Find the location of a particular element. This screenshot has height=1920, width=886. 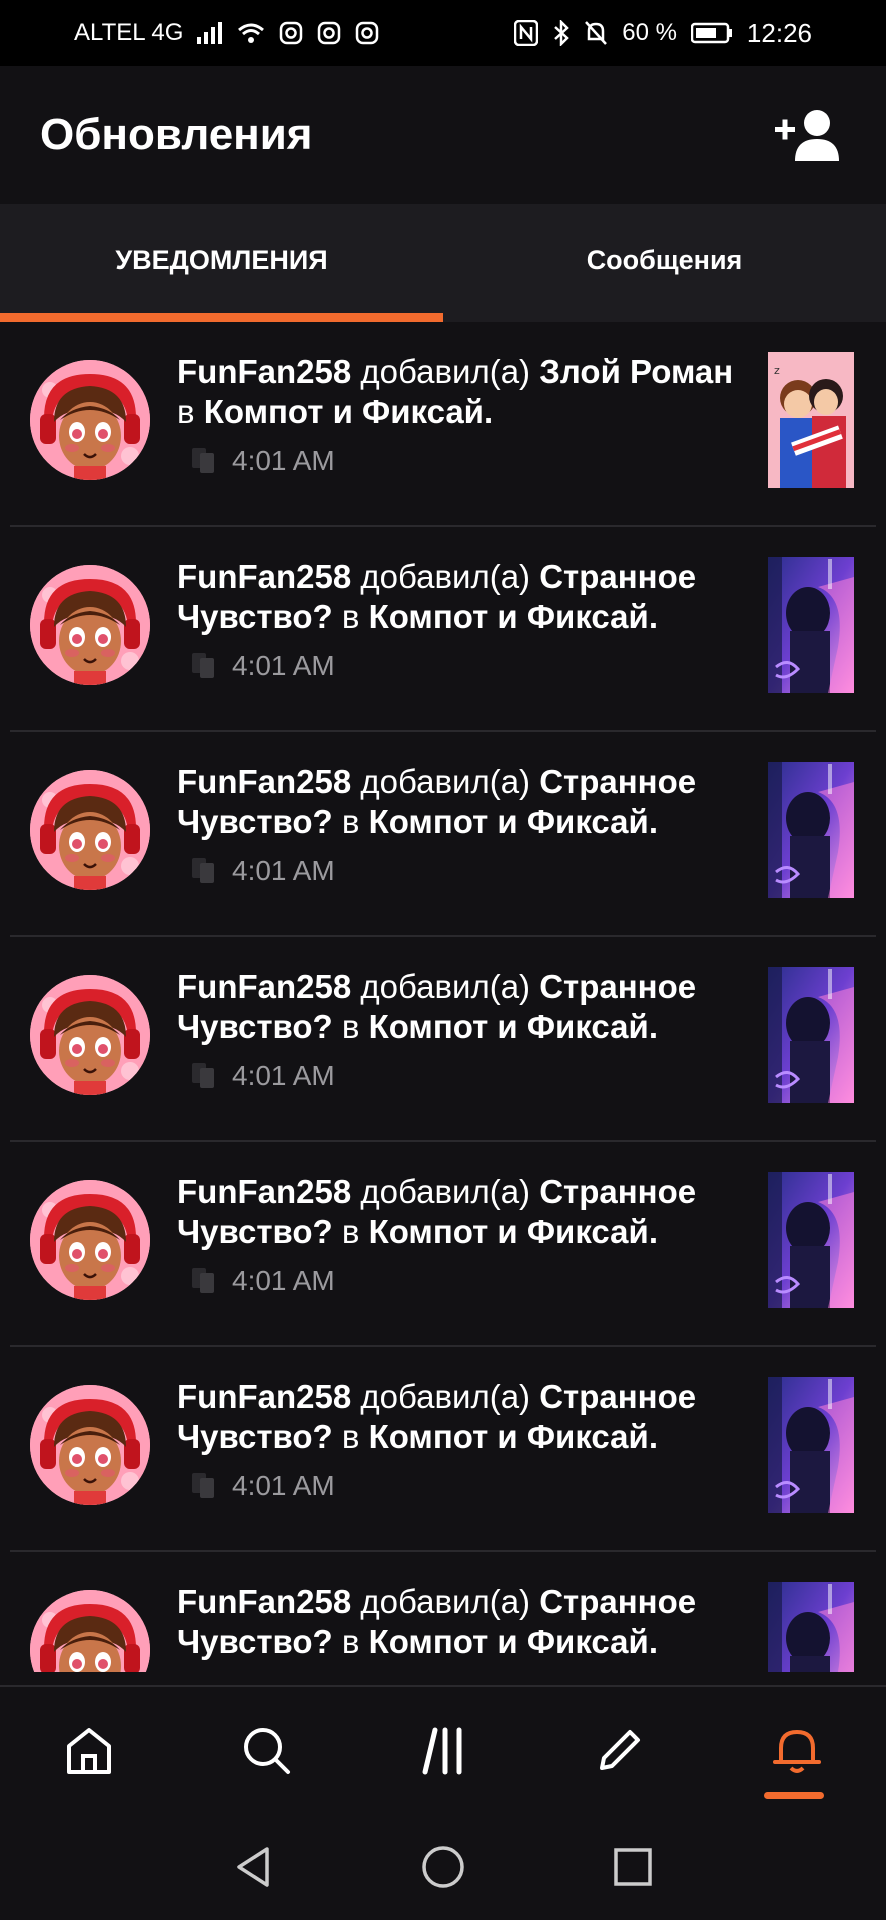

system-nav-bar is located at coordinates (443, 1866).